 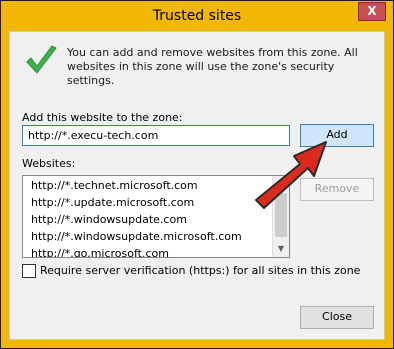 What do you see at coordinates (114, 186) in the screenshot?
I see `list-item: http://*.technet.microsoft.com` at bounding box center [114, 186].